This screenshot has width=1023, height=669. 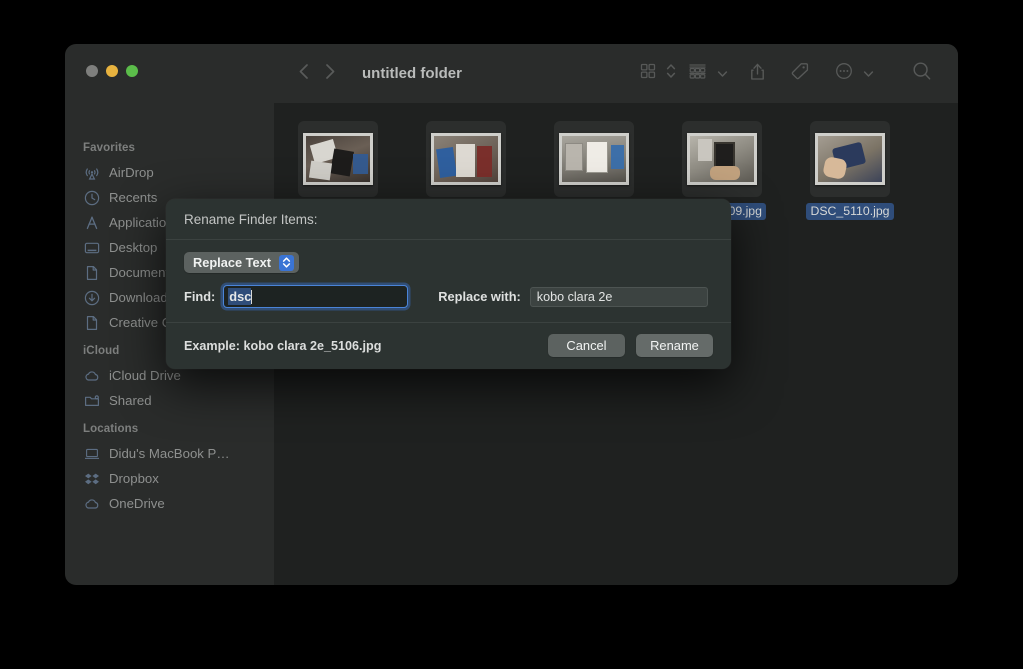 I want to click on sidebar-top-spacer, so click(x=169, y=93).